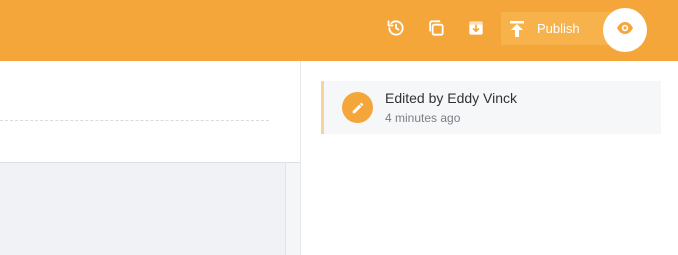  What do you see at coordinates (517, 28) in the screenshot?
I see `upload-icon` at bounding box center [517, 28].